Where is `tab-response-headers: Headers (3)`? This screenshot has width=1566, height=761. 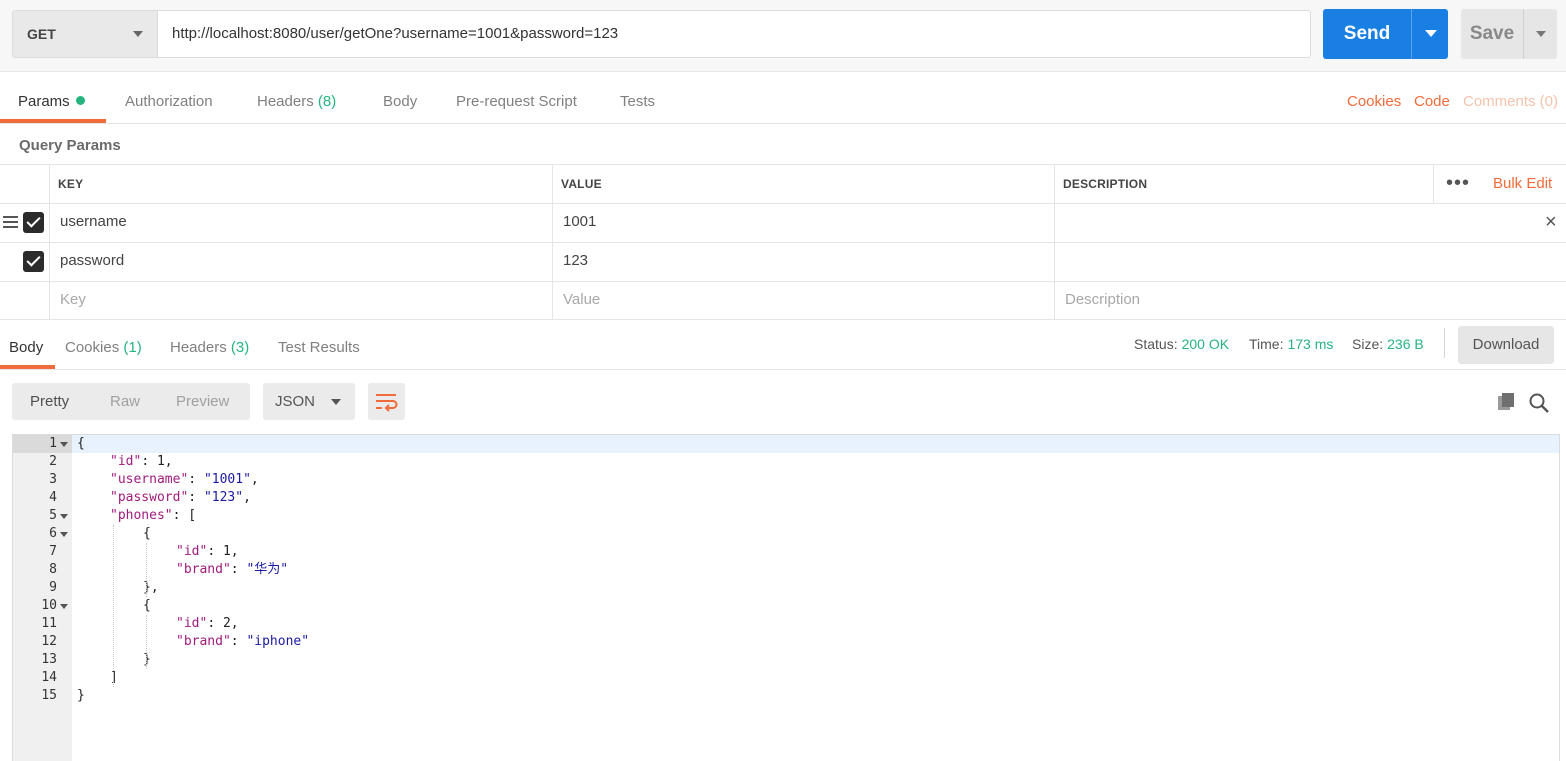
tab-response-headers: Headers (3) is located at coordinates (209, 348).